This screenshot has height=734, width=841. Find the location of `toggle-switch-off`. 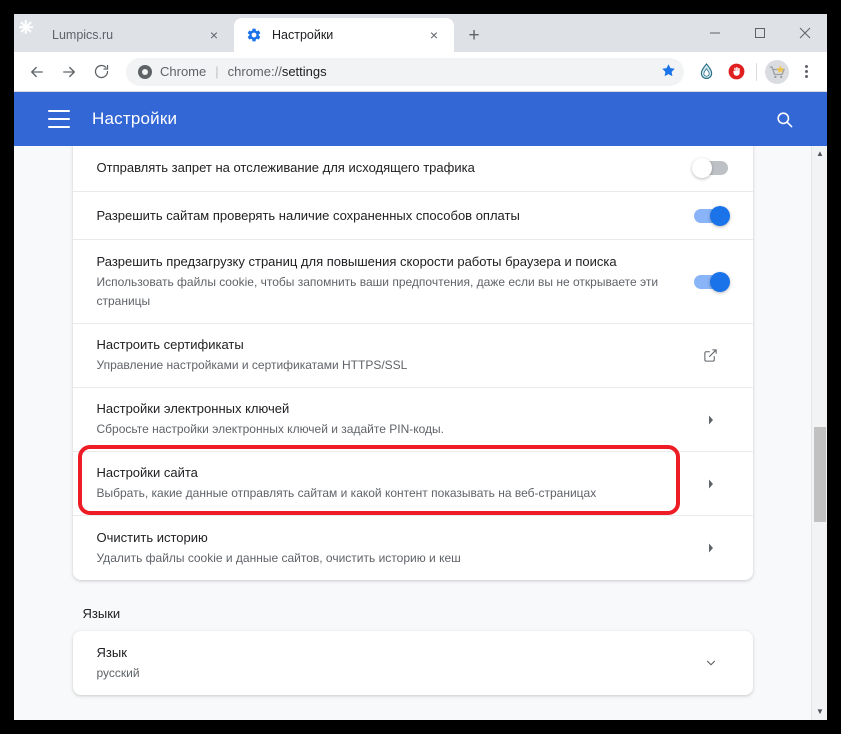

toggle-switch-off is located at coordinates (709, 167).